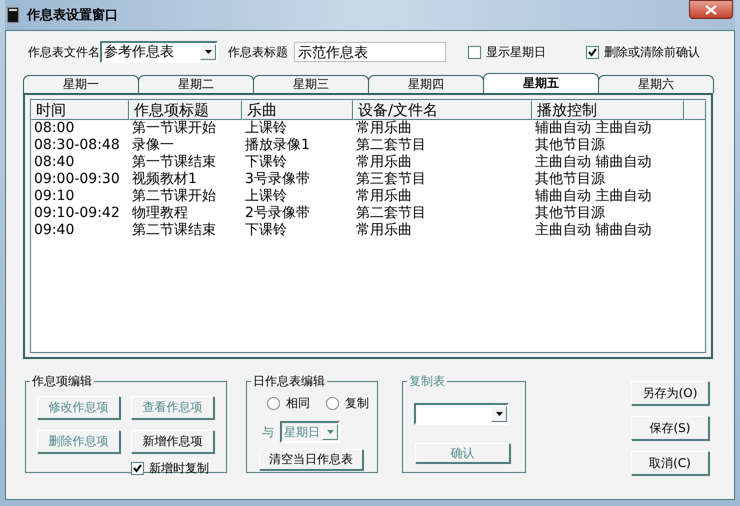 This screenshot has height=506, width=740. I want to click on column-header: 设备/文件名, so click(442, 110).